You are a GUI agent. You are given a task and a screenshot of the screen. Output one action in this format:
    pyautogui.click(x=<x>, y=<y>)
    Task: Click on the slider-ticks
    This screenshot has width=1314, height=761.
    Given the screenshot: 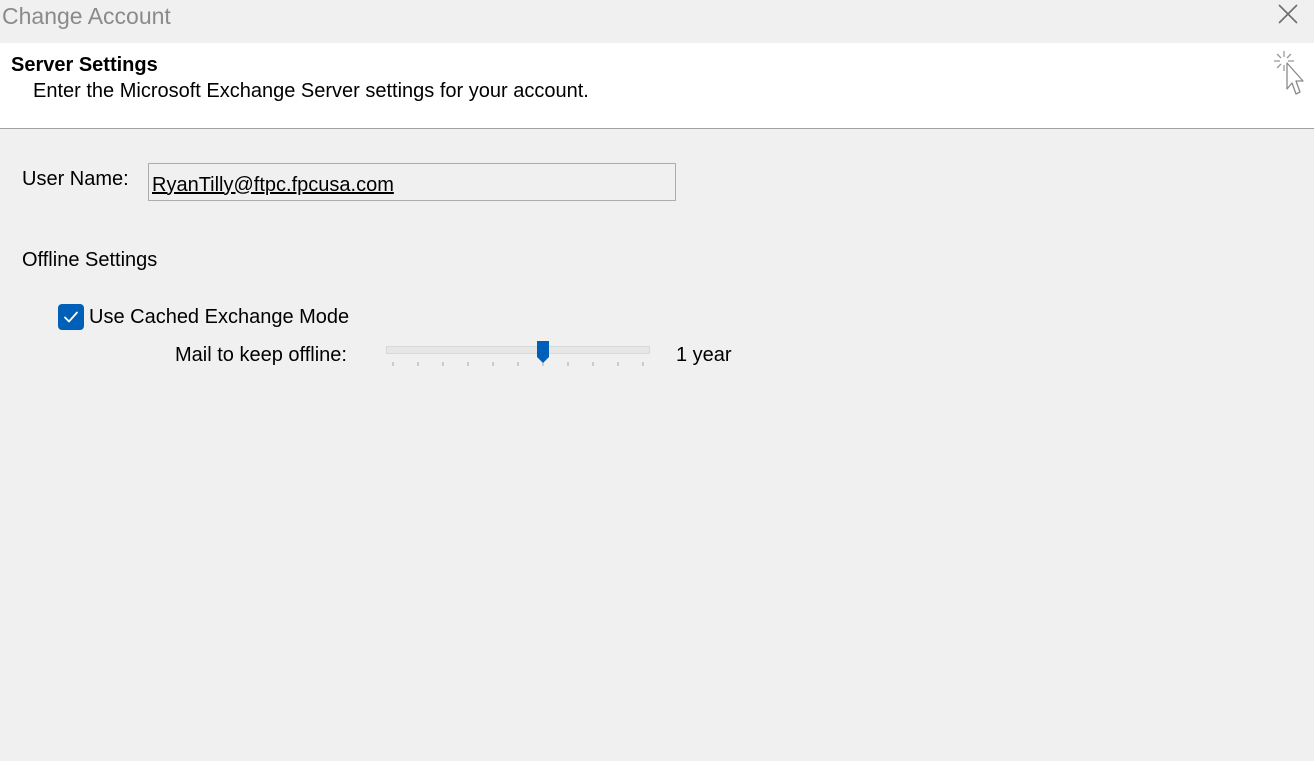 What is the action you would take?
    pyautogui.click(x=518, y=364)
    